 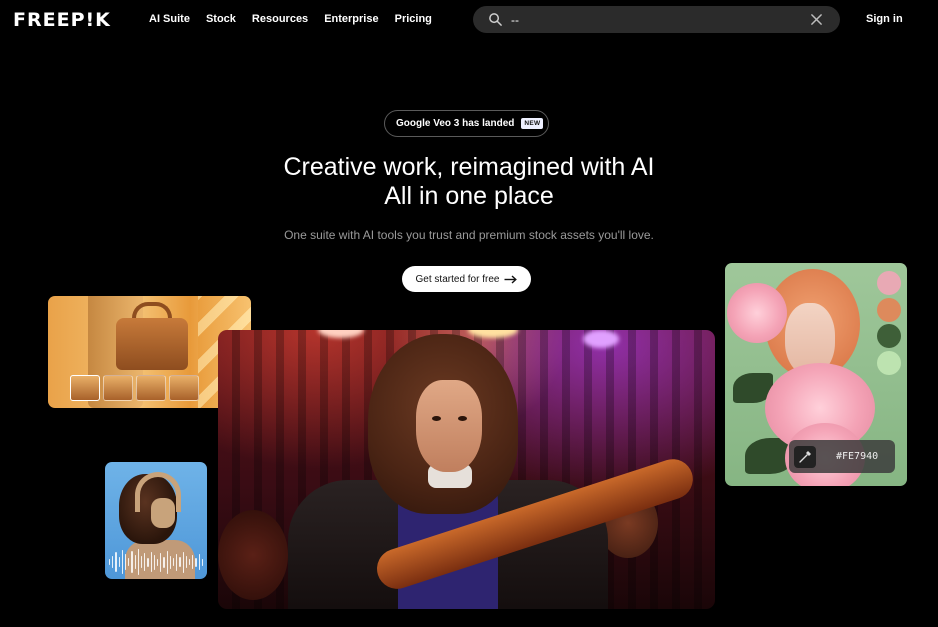 What do you see at coordinates (449, 426) in the screenshot?
I see `character-face-shape` at bounding box center [449, 426].